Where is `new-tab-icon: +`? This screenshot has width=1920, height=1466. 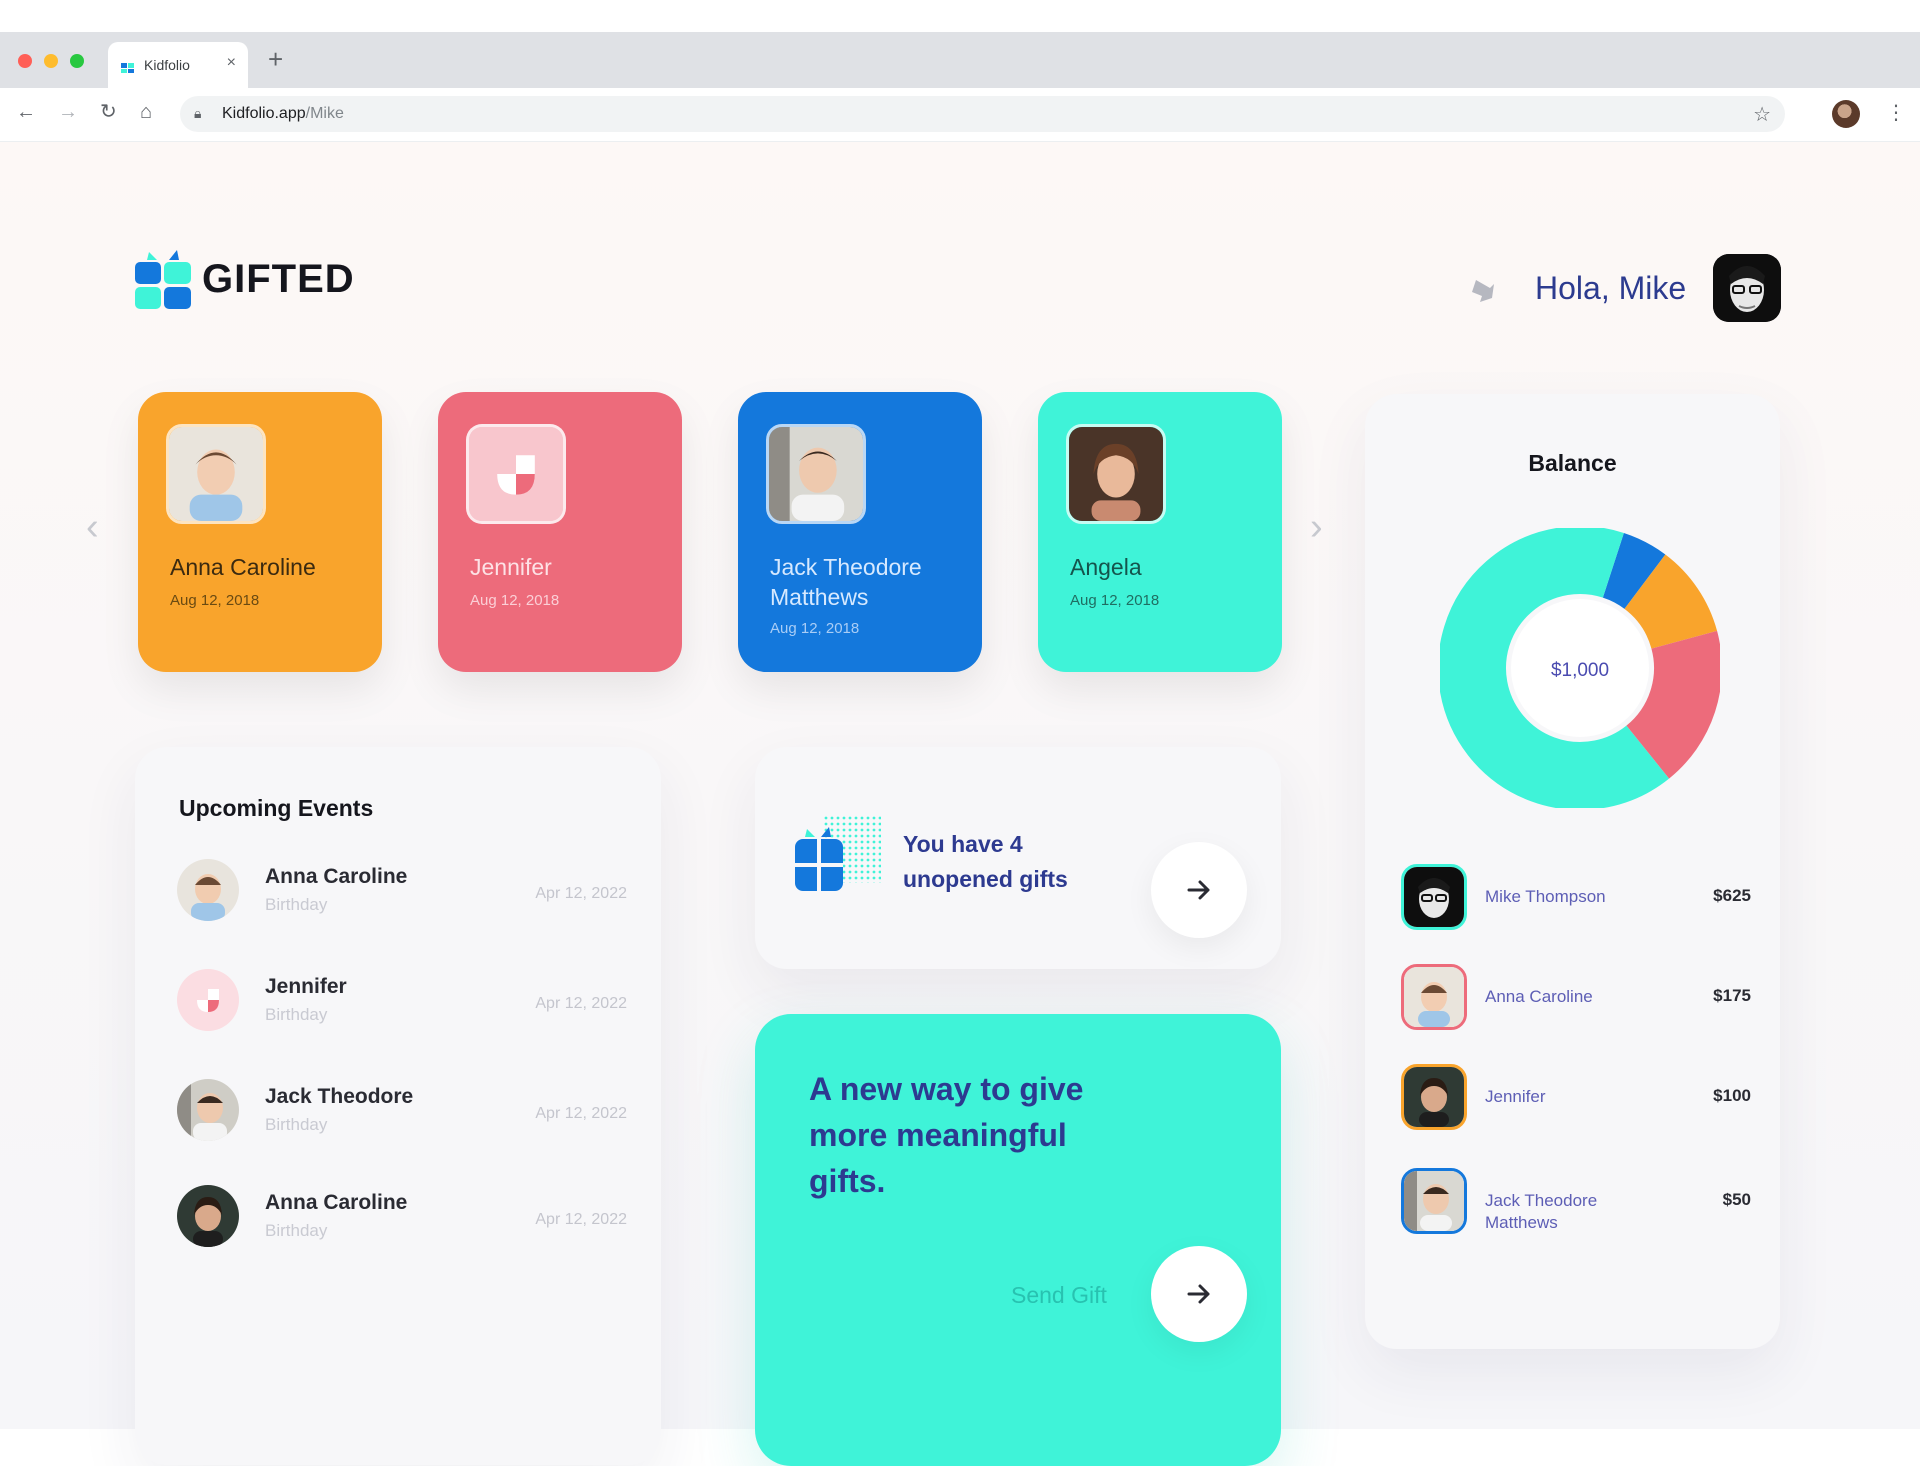 new-tab-icon: + is located at coordinates (275, 59).